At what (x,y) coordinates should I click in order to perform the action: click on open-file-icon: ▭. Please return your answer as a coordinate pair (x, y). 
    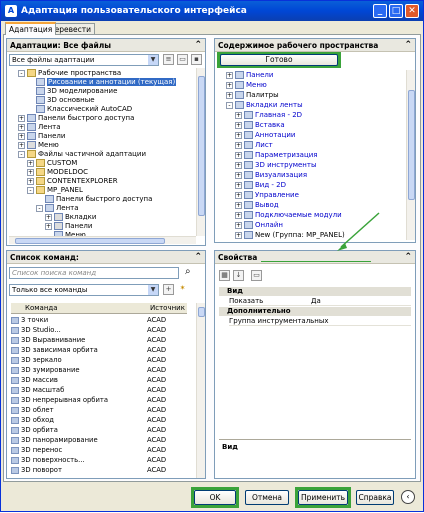
    Looking at the image, I should click on (182, 59).